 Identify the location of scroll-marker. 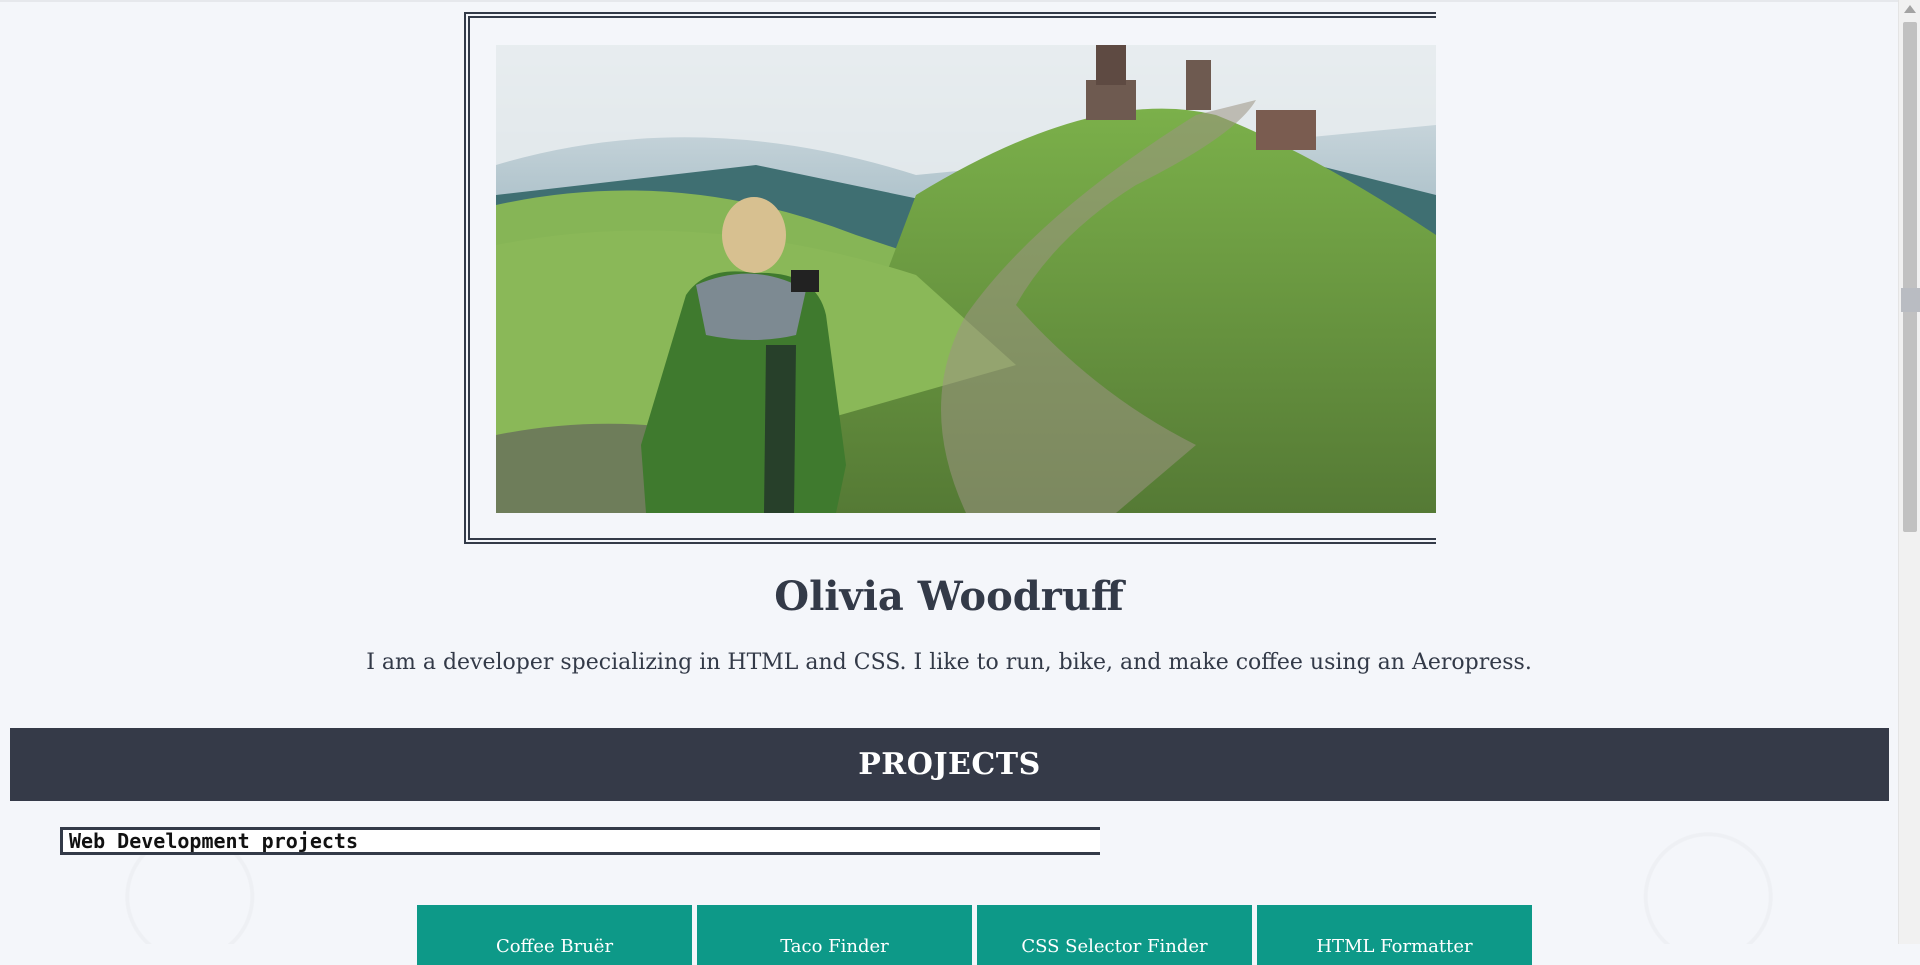
(1910, 300).